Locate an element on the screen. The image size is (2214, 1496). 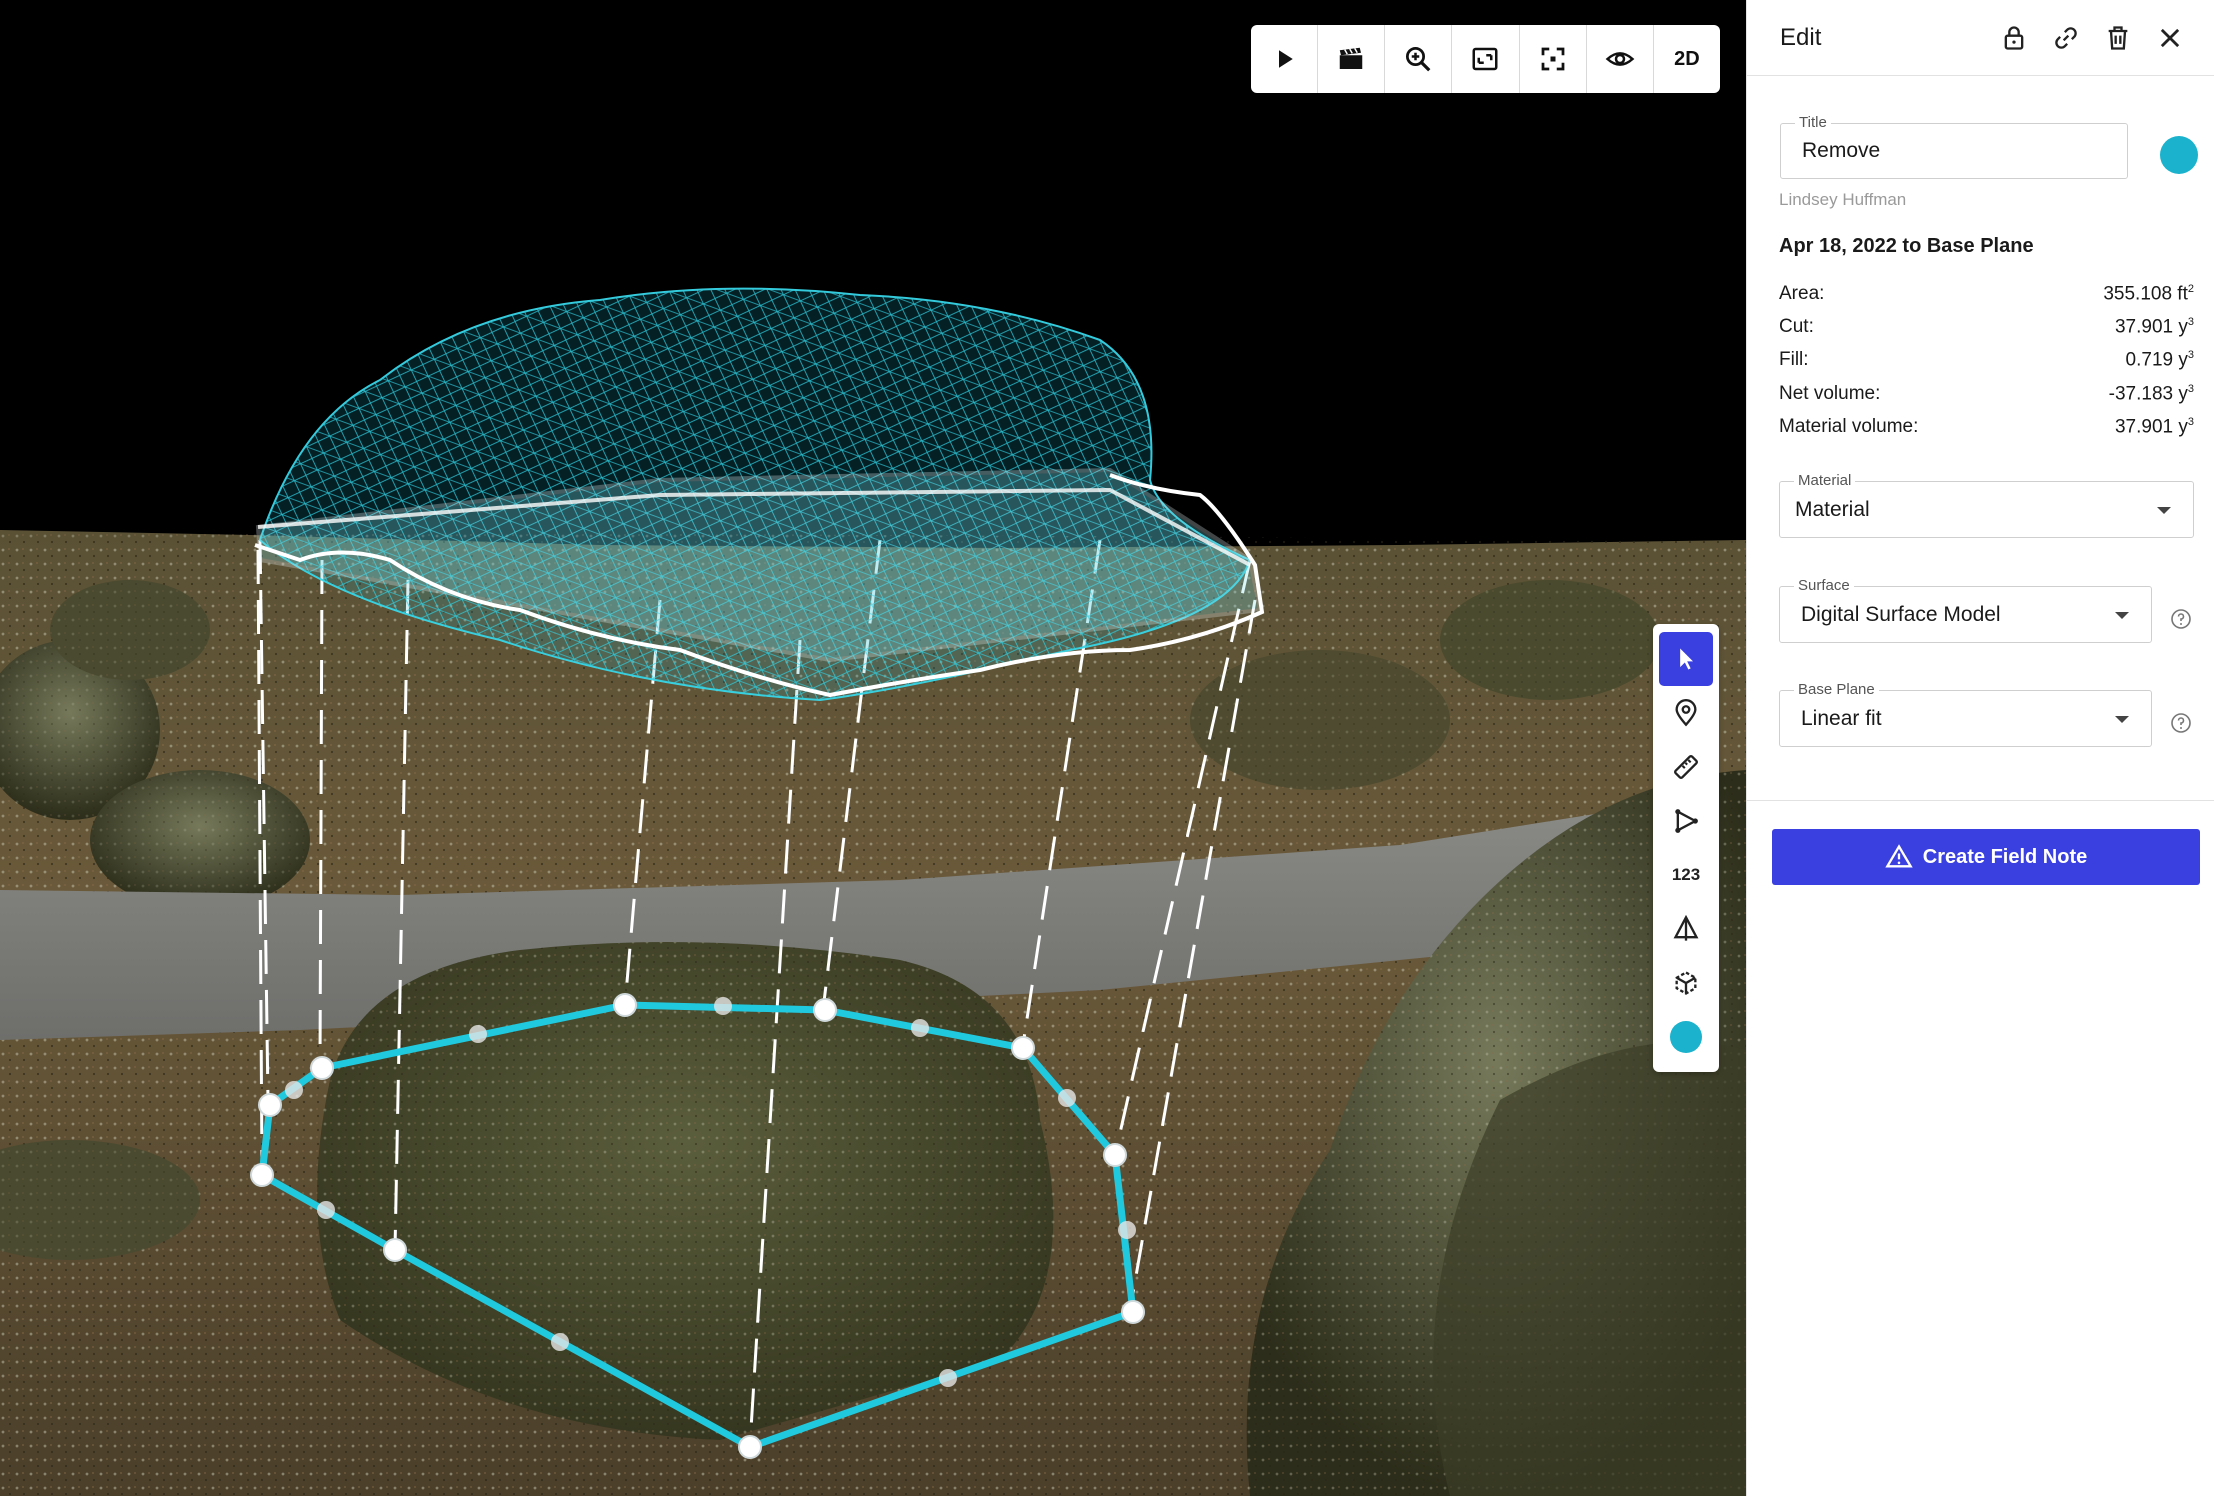
stat-row-net-volume: Net volume: -37.183 y3 is located at coordinates (1986, 398).